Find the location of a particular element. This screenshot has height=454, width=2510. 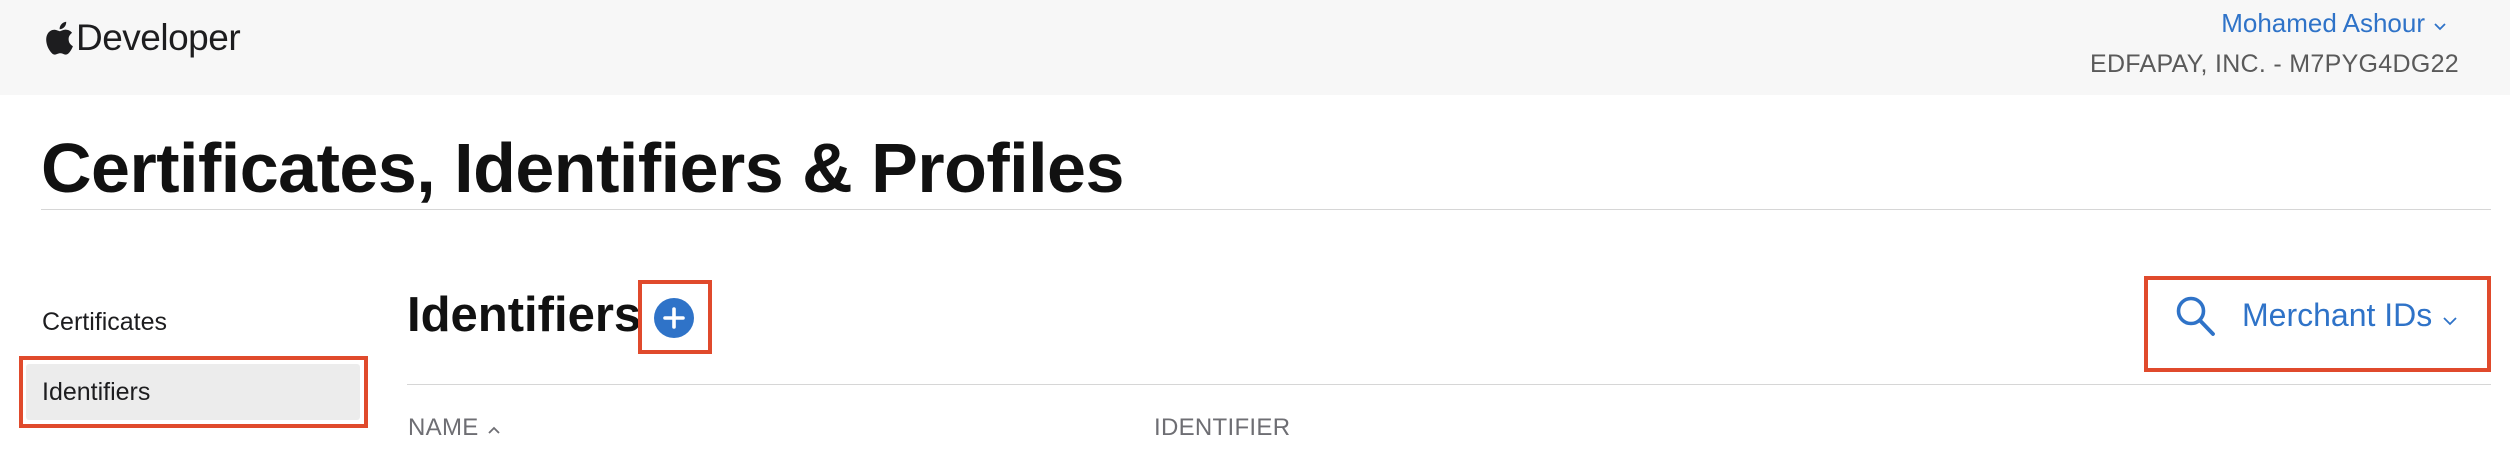

column-header-identifier: IDENTIFIER is located at coordinates (1222, 428).